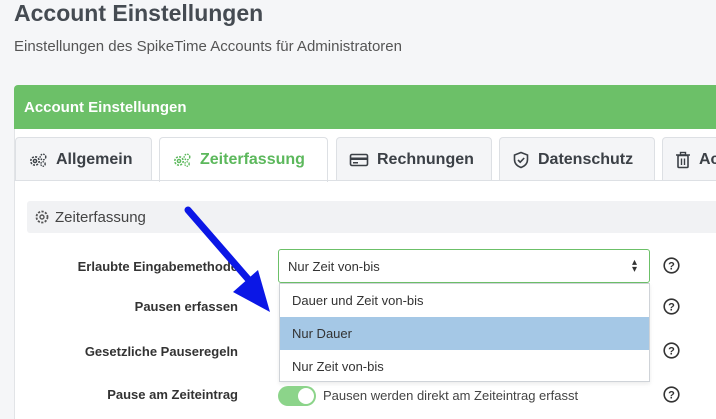 The width and height of the screenshot is (716, 419). I want to click on tab-allgemein: Allgemein, so click(83, 159).